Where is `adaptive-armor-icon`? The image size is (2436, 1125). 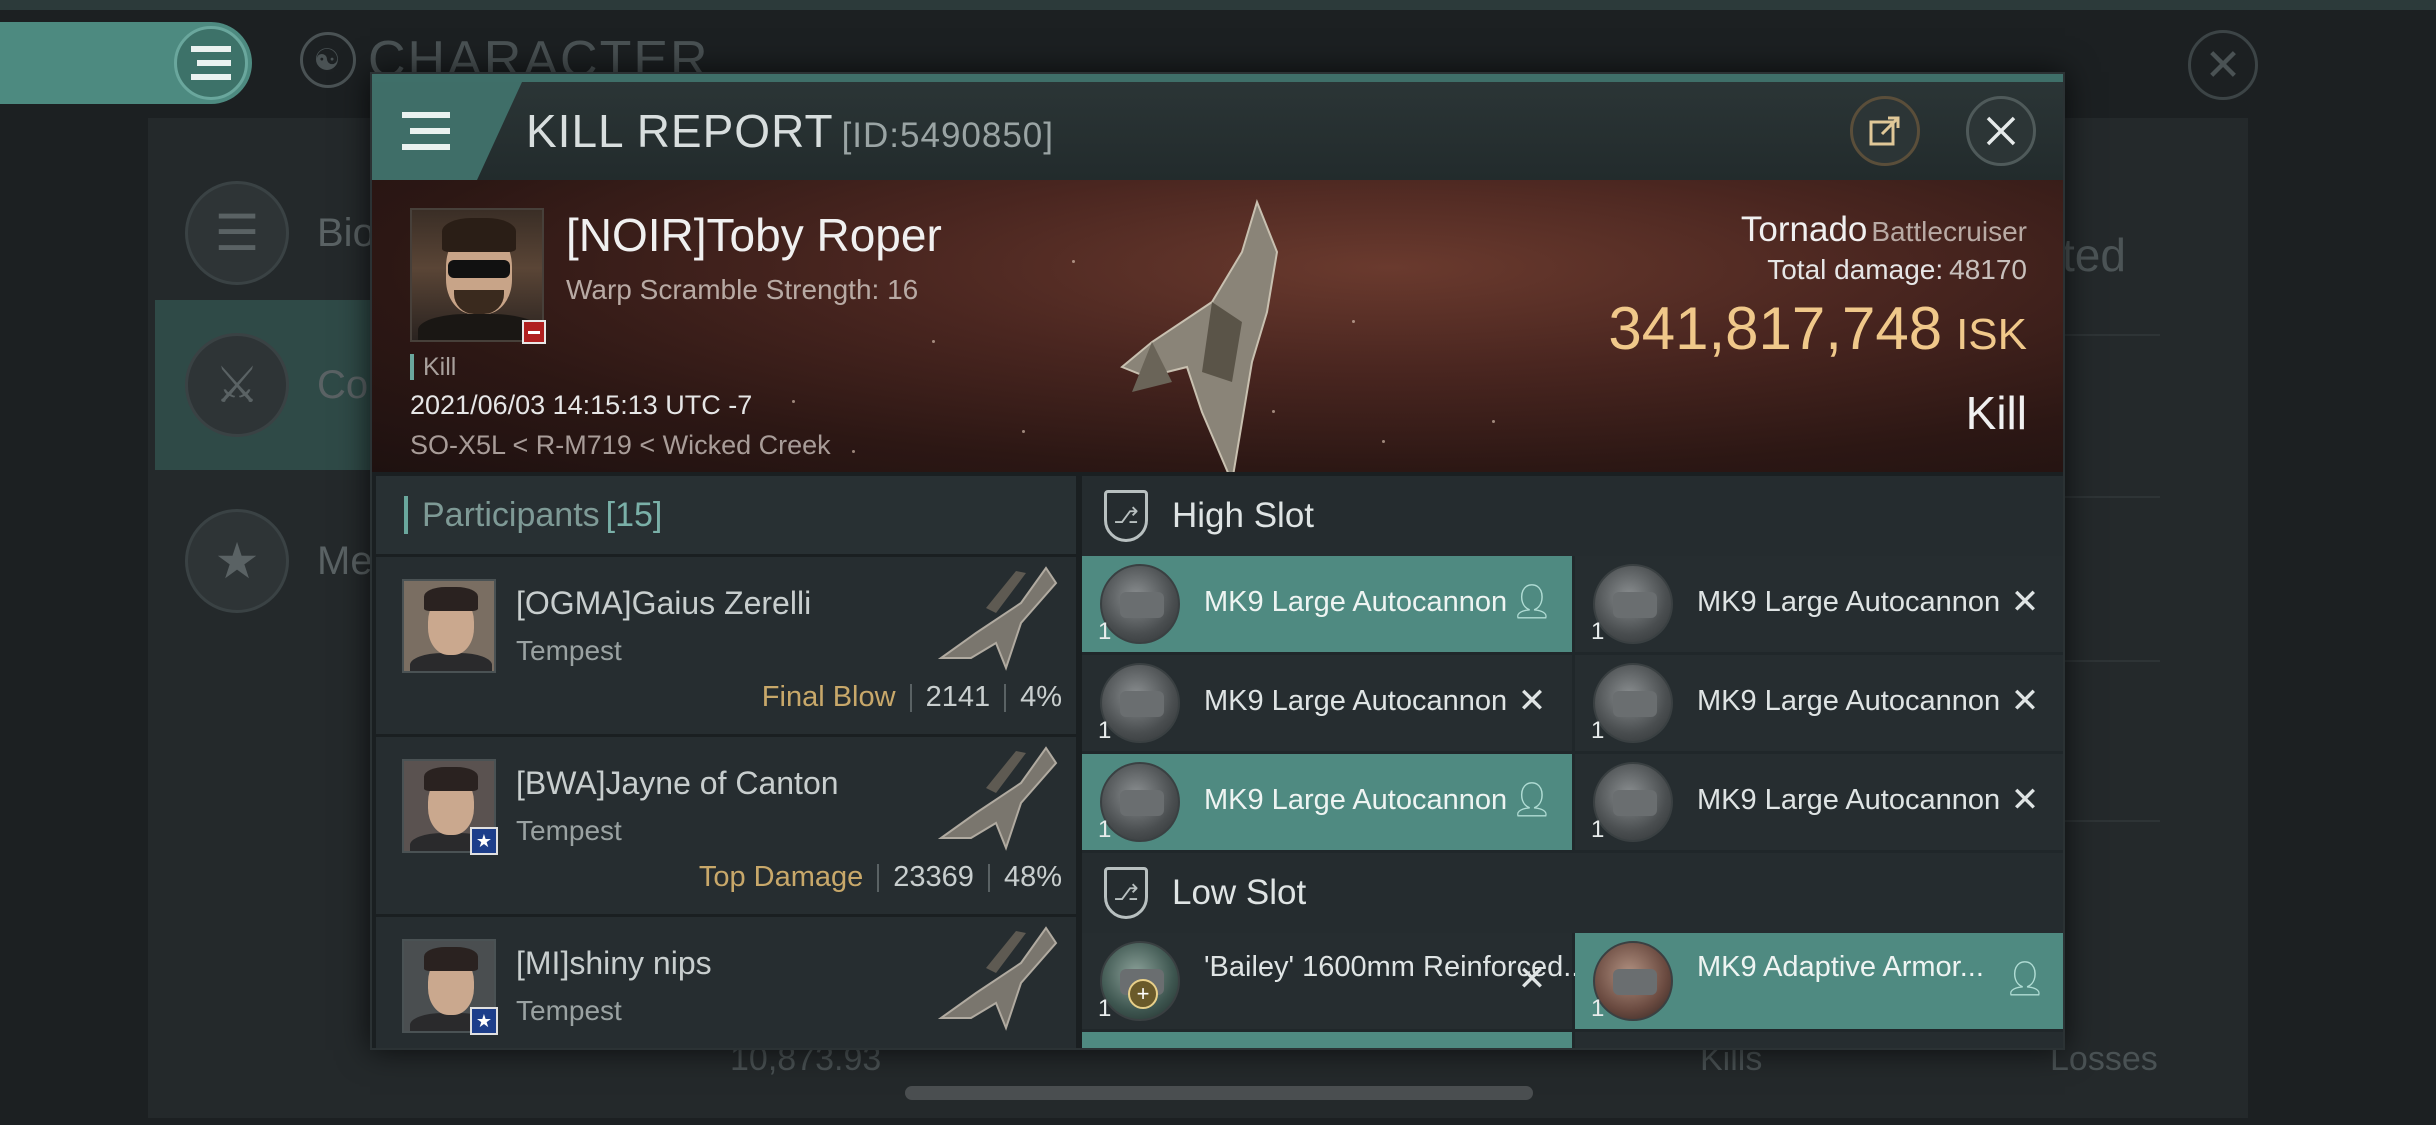 adaptive-armor-icon is located at coordinates (1633, 981).